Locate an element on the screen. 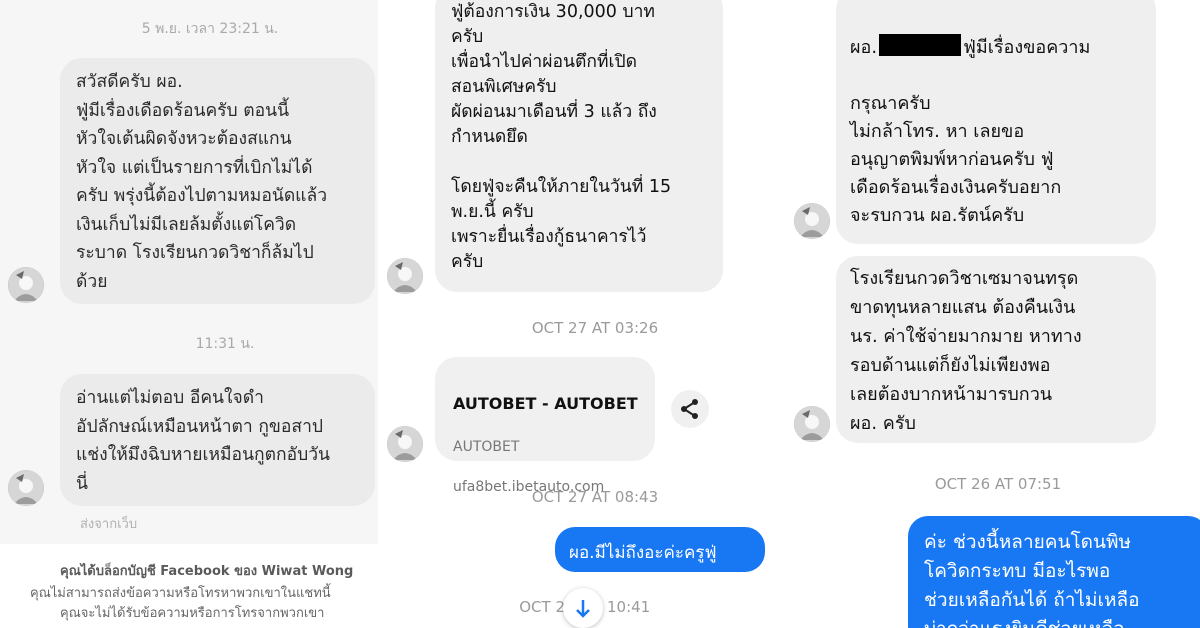 The height and width of the screenshot is (628, 1200). redaction-bar is located at coordinates (920, 45).